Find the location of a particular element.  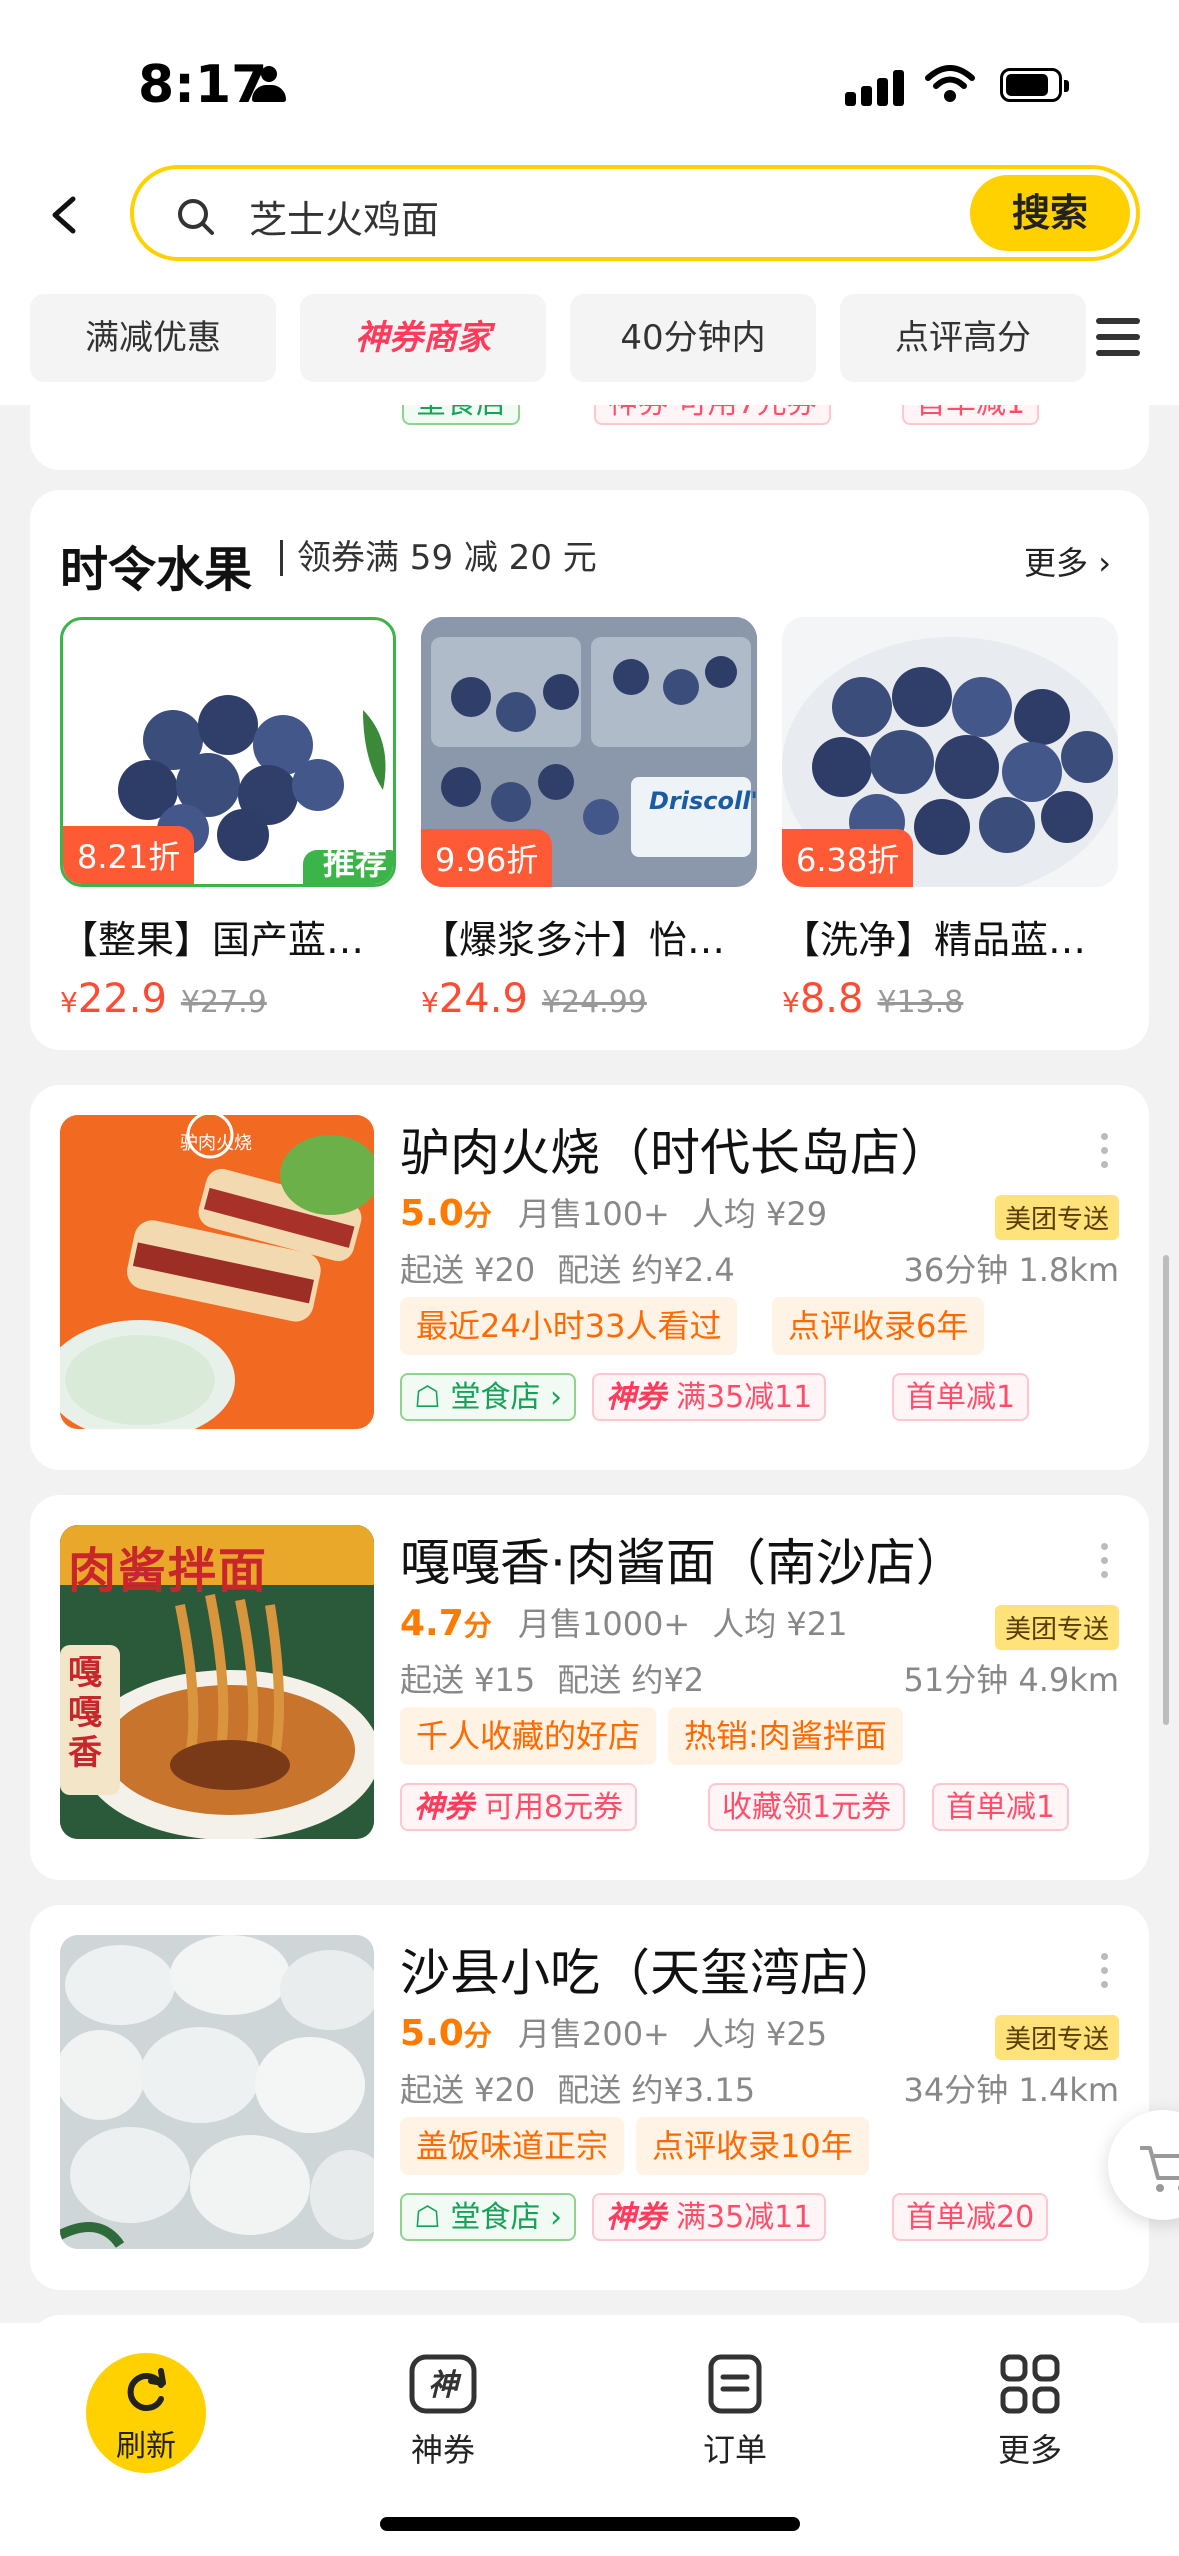

fruit-image: 6.38折 is located at coordinates (950, 752).